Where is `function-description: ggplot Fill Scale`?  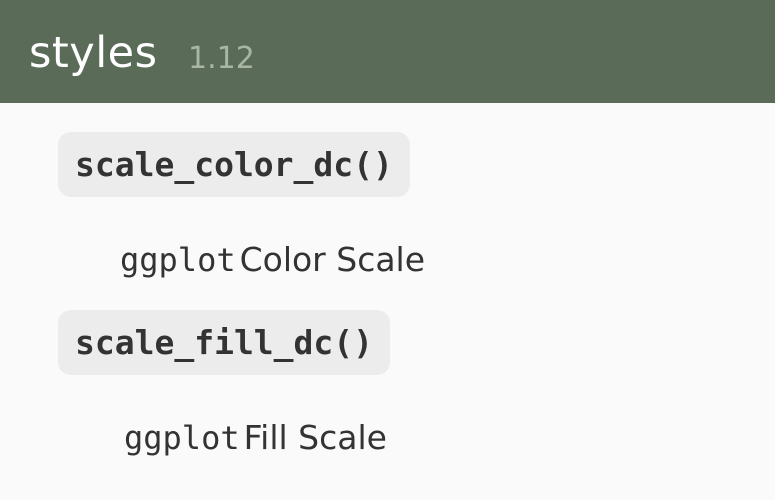
function-description: ggplot Fill Scale is located at coordinates (255, 441).